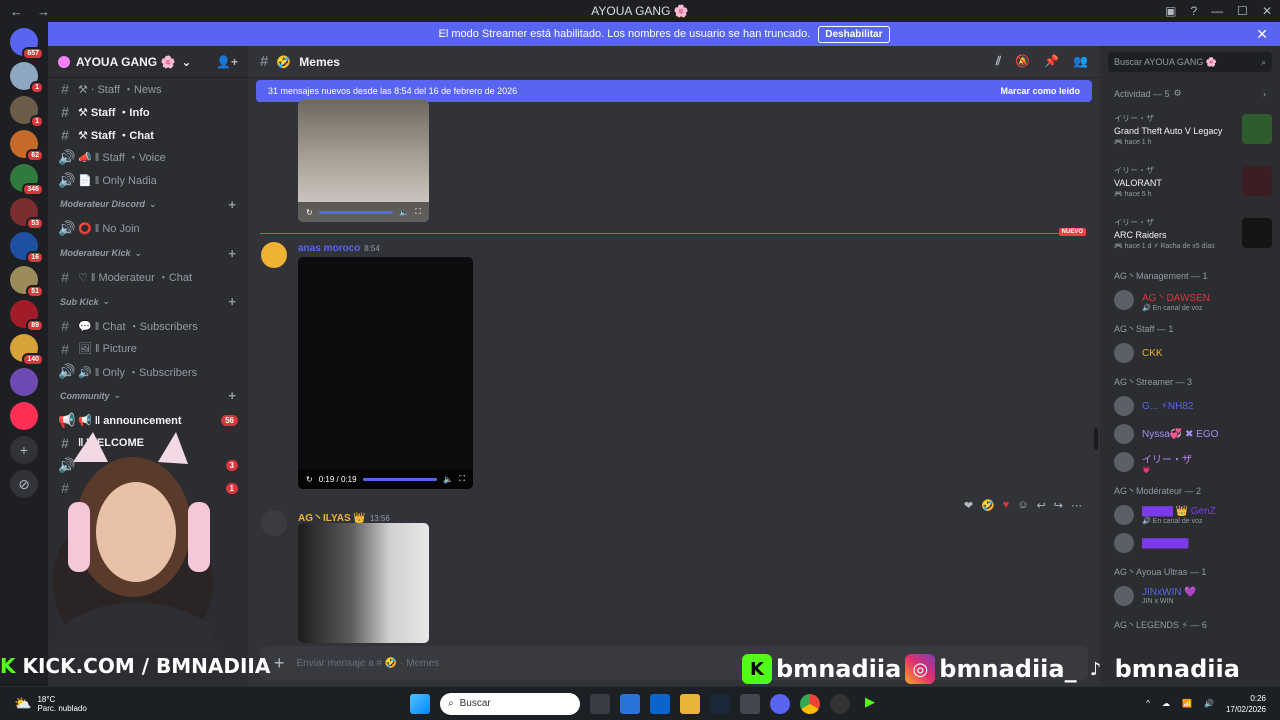  What do you see at coordinates (840, 703) in the screenshot?
I see `obs-icon` at bounding box center [840, 703].